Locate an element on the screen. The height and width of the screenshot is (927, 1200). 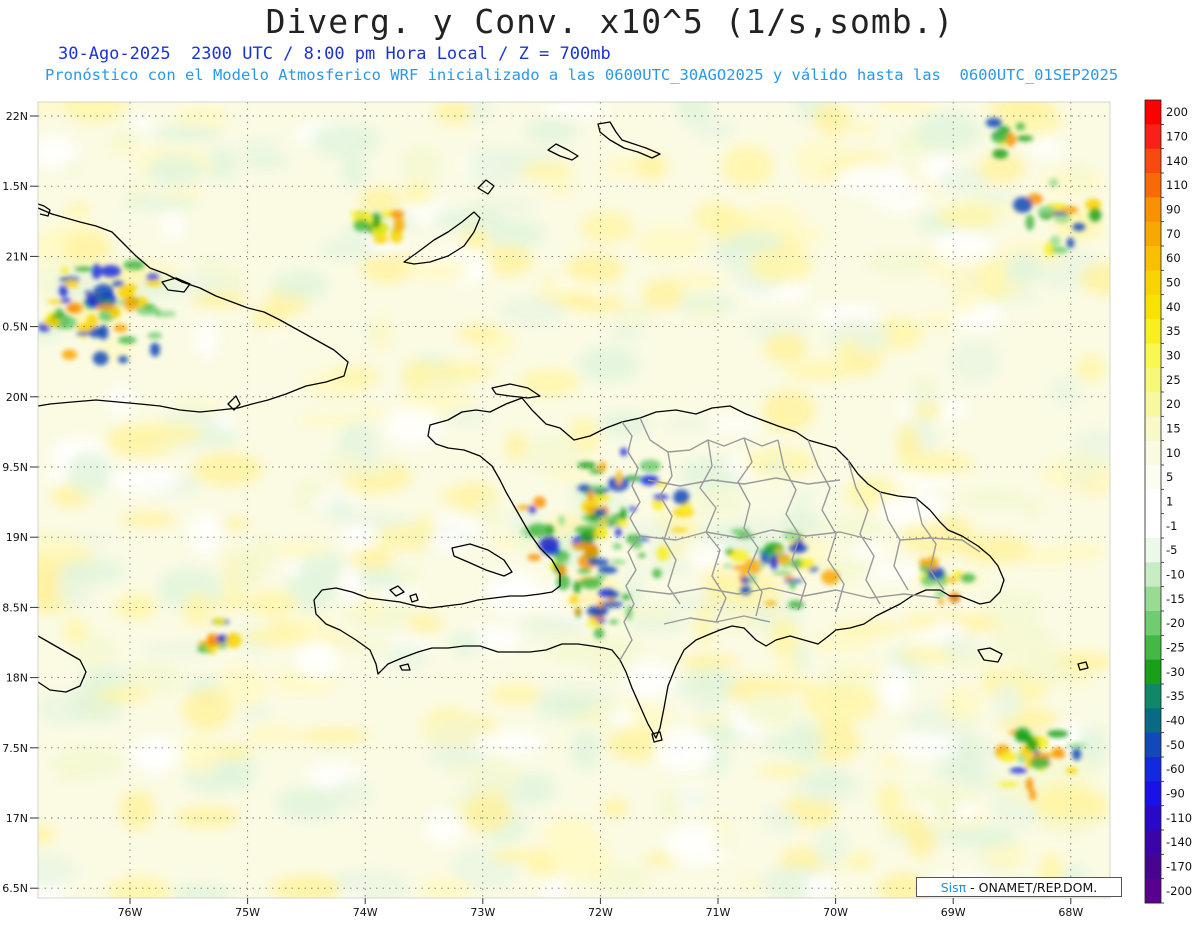
colorbar-label: 1 is located at coordinates (1169, 502).